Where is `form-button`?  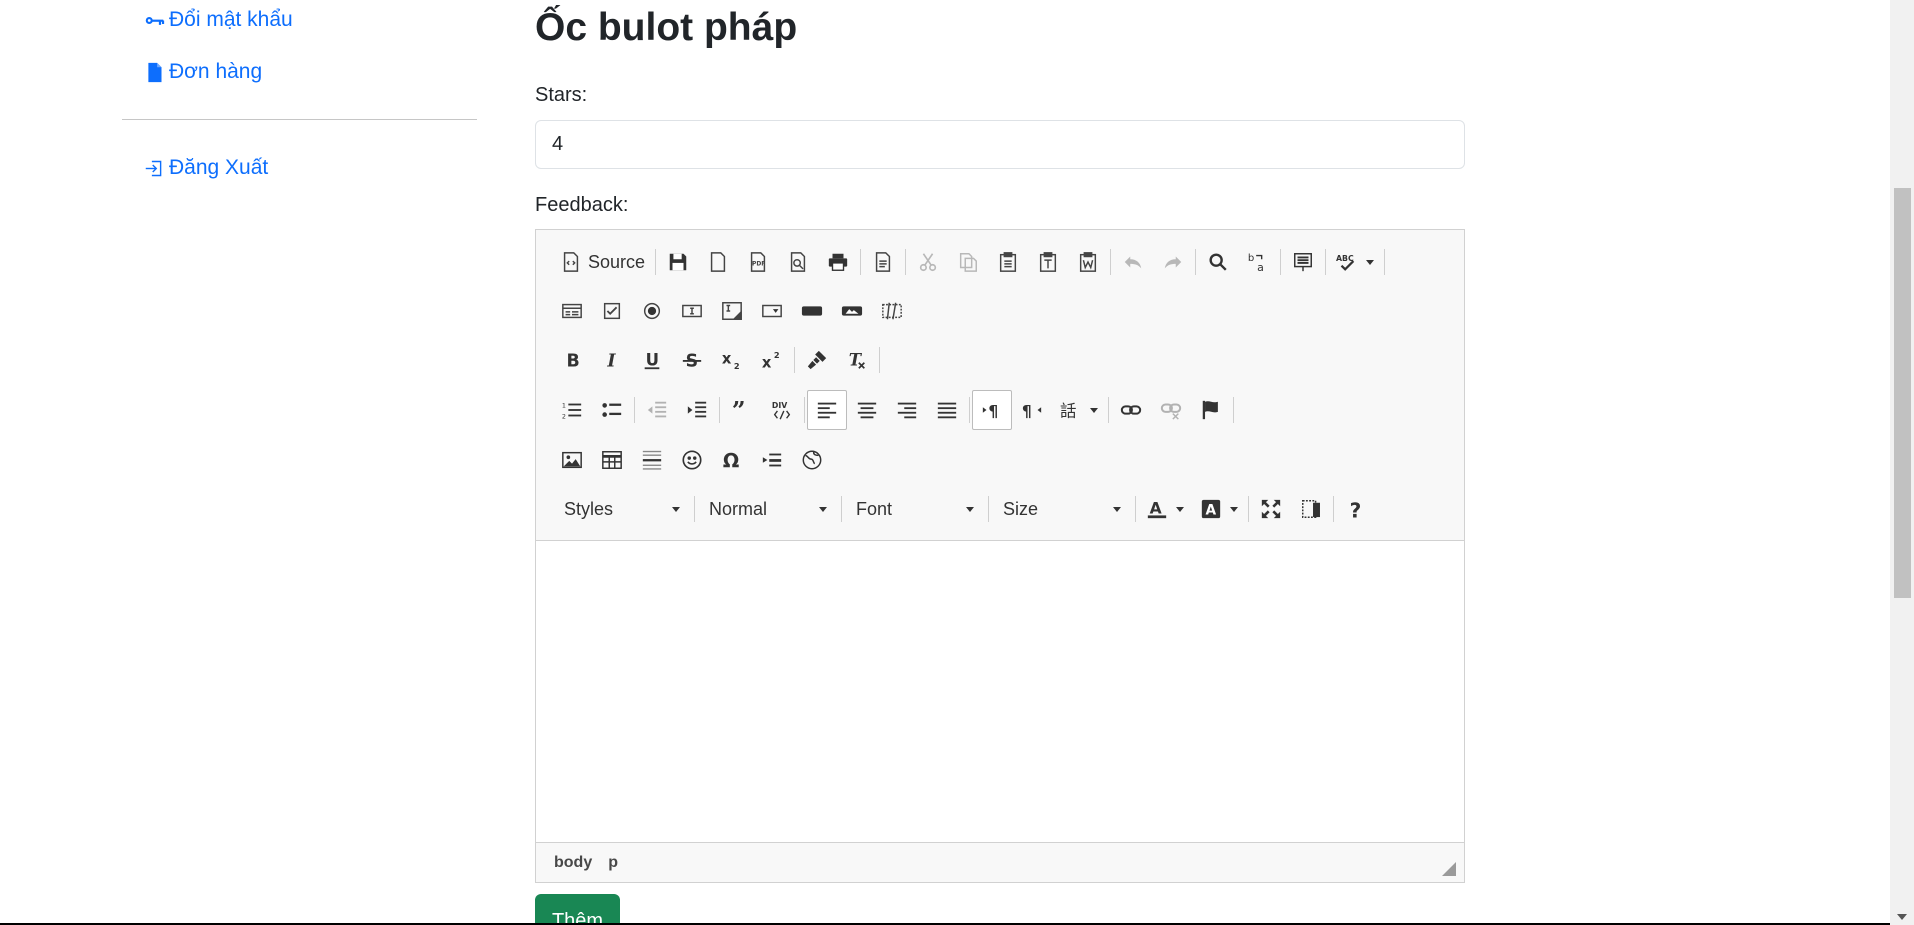 form-button is located at coordinates (572, 311).